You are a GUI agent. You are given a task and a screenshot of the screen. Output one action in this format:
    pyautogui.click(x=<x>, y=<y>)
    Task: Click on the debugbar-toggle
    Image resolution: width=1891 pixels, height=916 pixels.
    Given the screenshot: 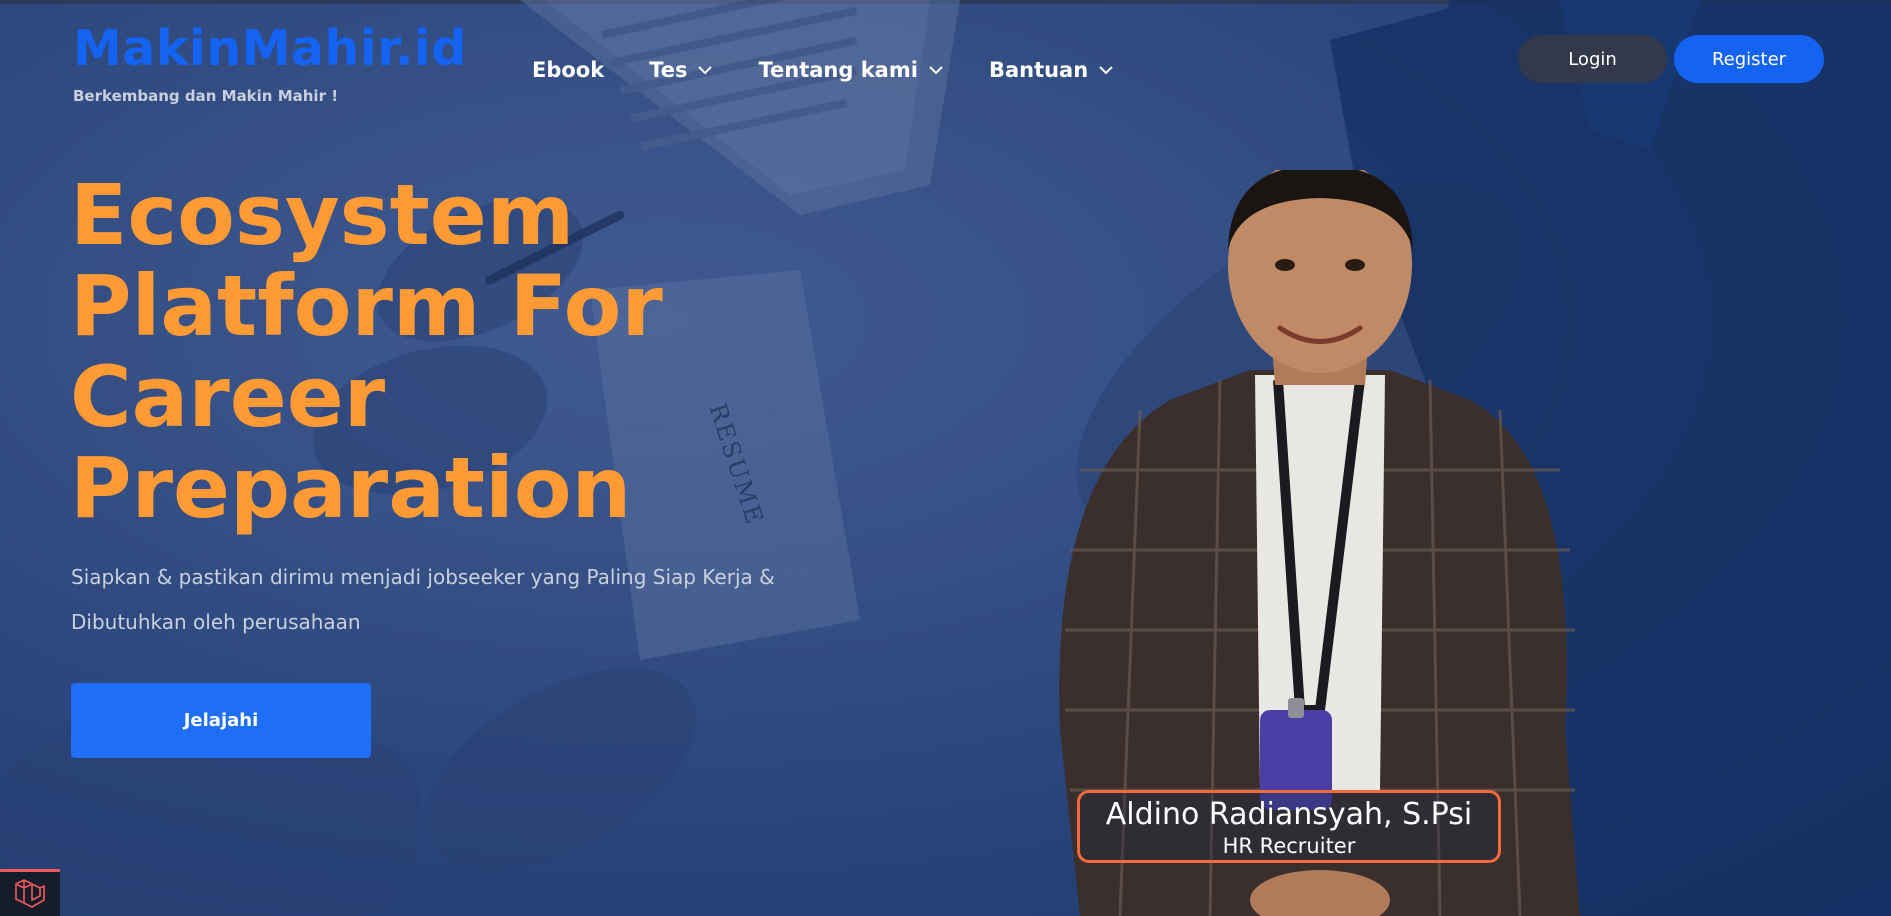 What is the action you would take?
    pyautogui.click(x=30, y=892)
    